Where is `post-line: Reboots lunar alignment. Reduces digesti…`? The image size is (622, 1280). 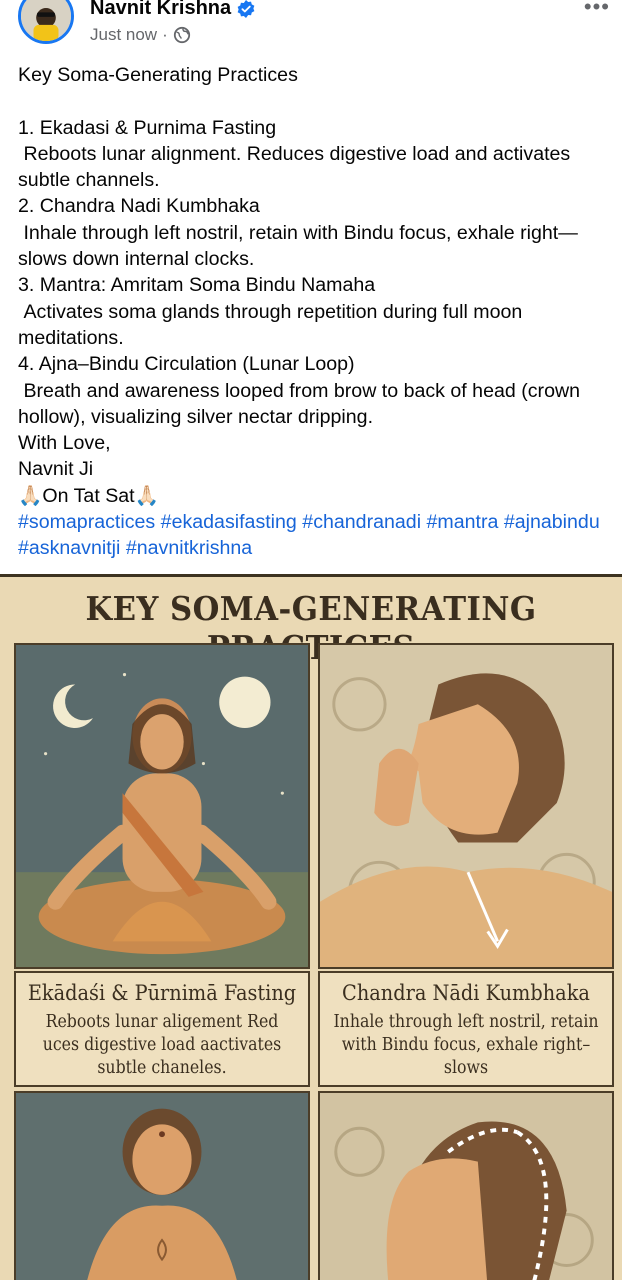
post-line: Reboots lunar alignment. Reduces digesti… is located at coordinates (297, 167).